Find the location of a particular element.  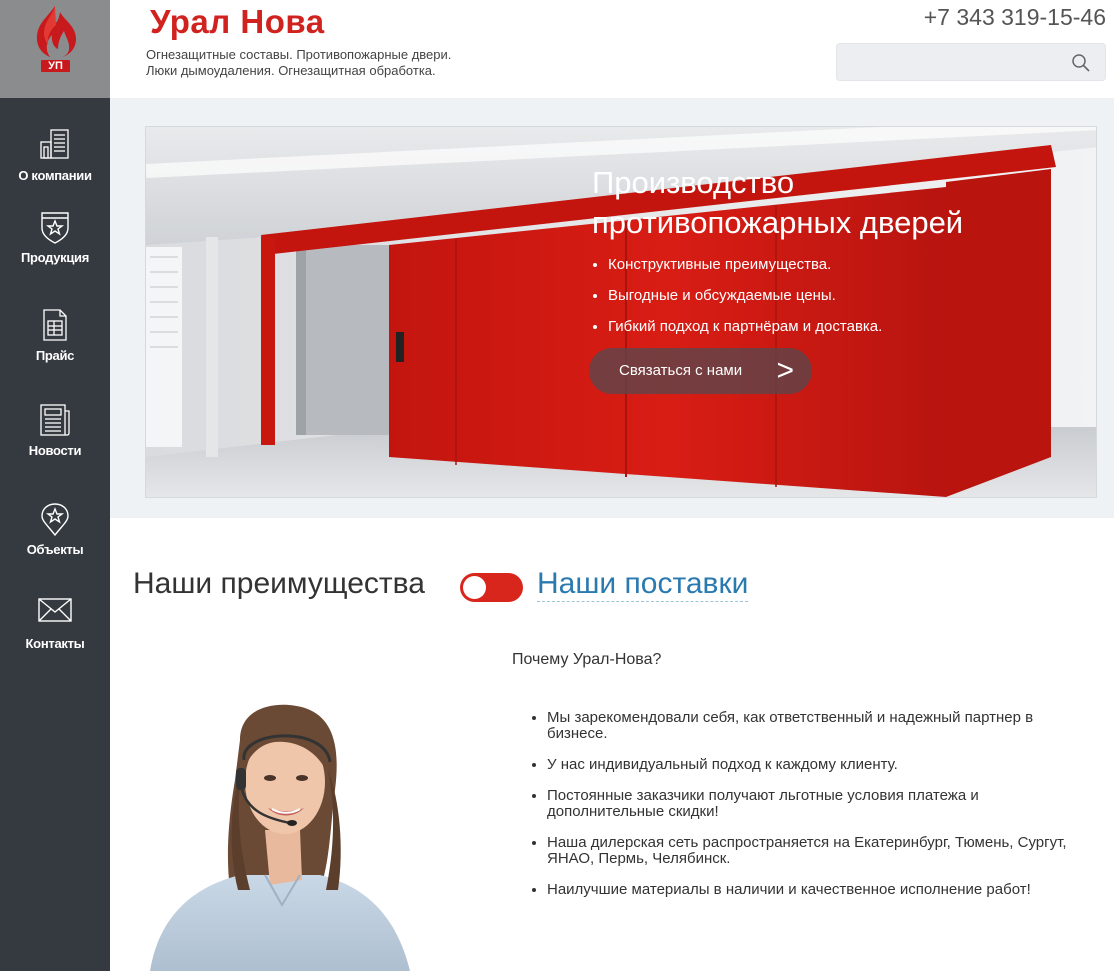

search-input is located at coordinates (955, 62).